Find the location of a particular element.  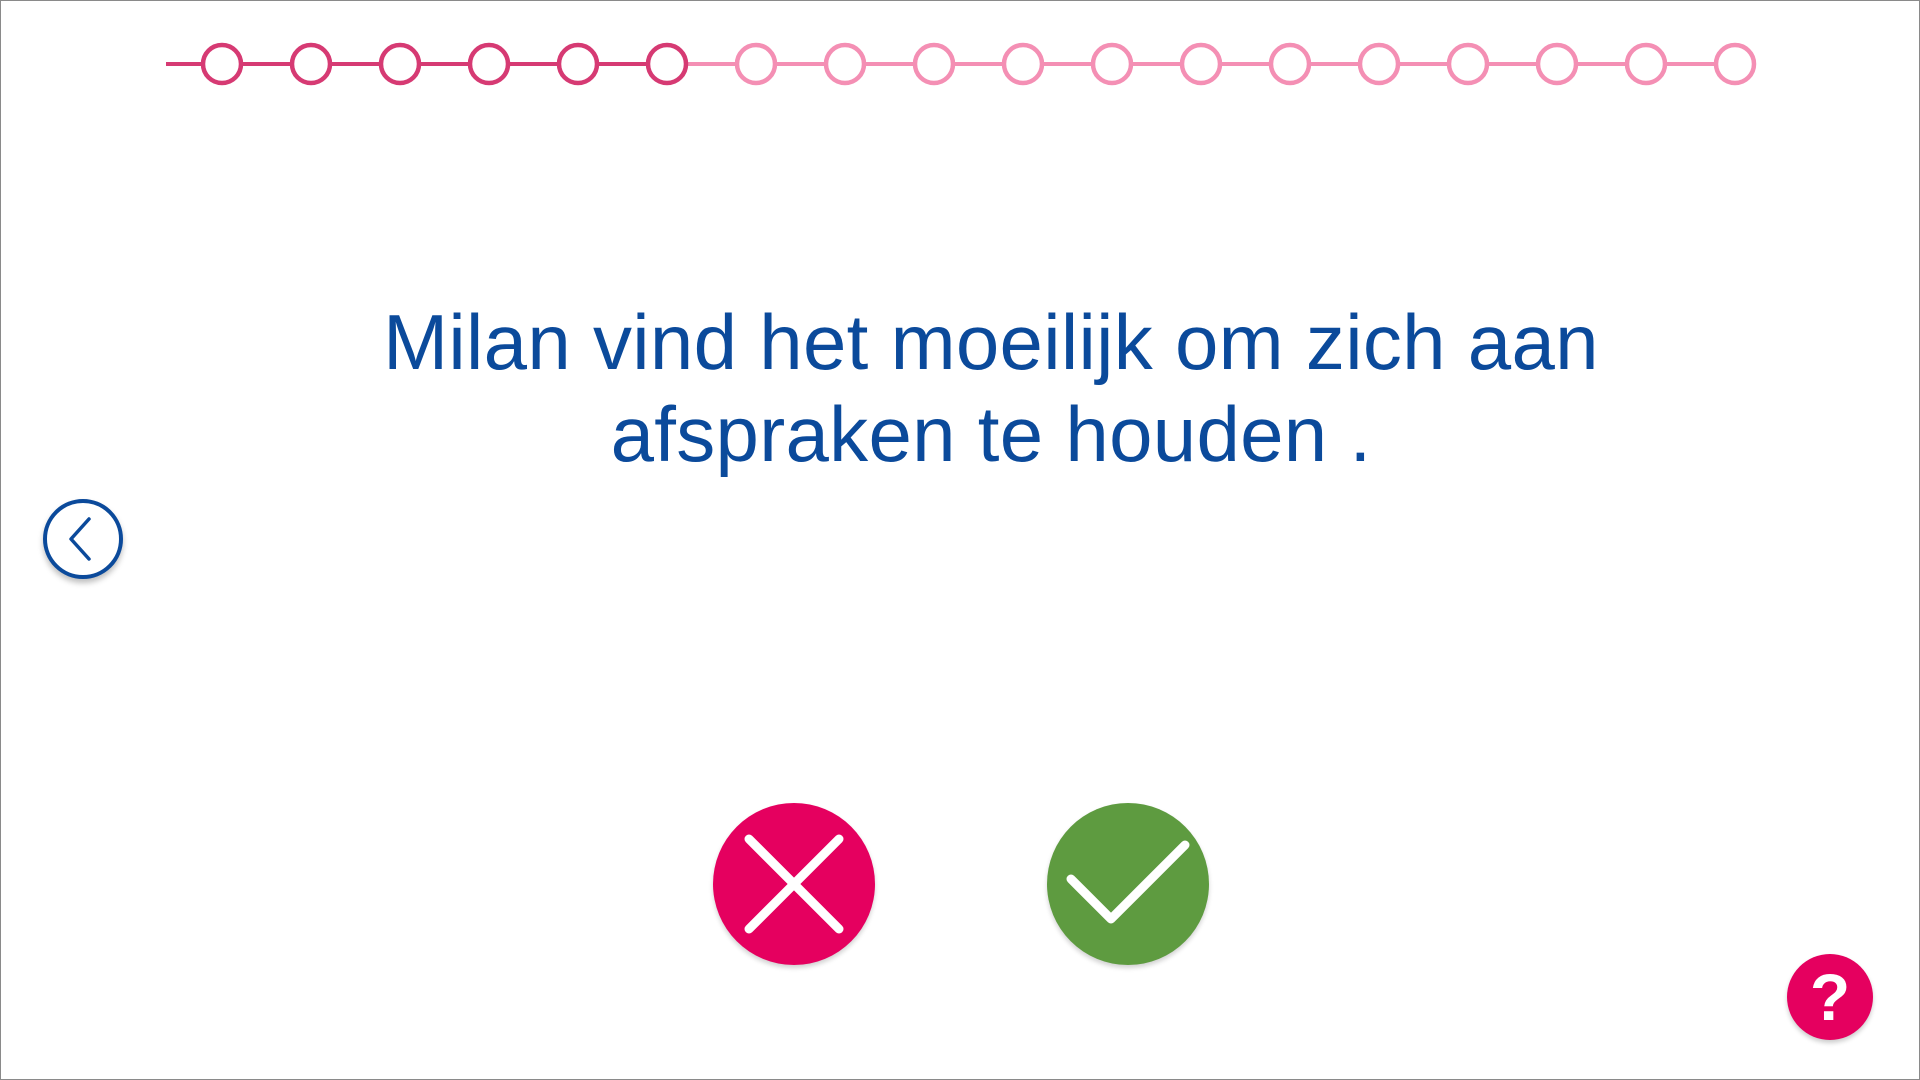

progress-tracker is located at coordinates (983, 64).